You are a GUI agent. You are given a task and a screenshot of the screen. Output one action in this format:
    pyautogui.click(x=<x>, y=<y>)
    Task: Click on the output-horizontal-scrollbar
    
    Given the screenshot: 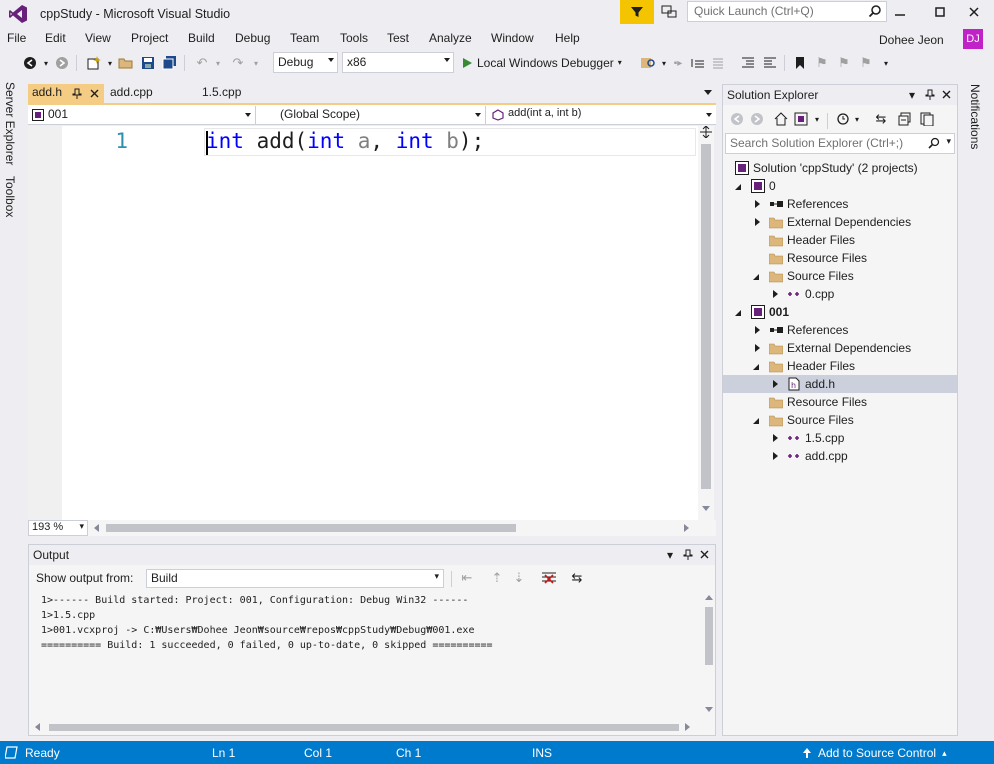 What is the action you would take?
    pyautogui.click(x=372, y=727)
    